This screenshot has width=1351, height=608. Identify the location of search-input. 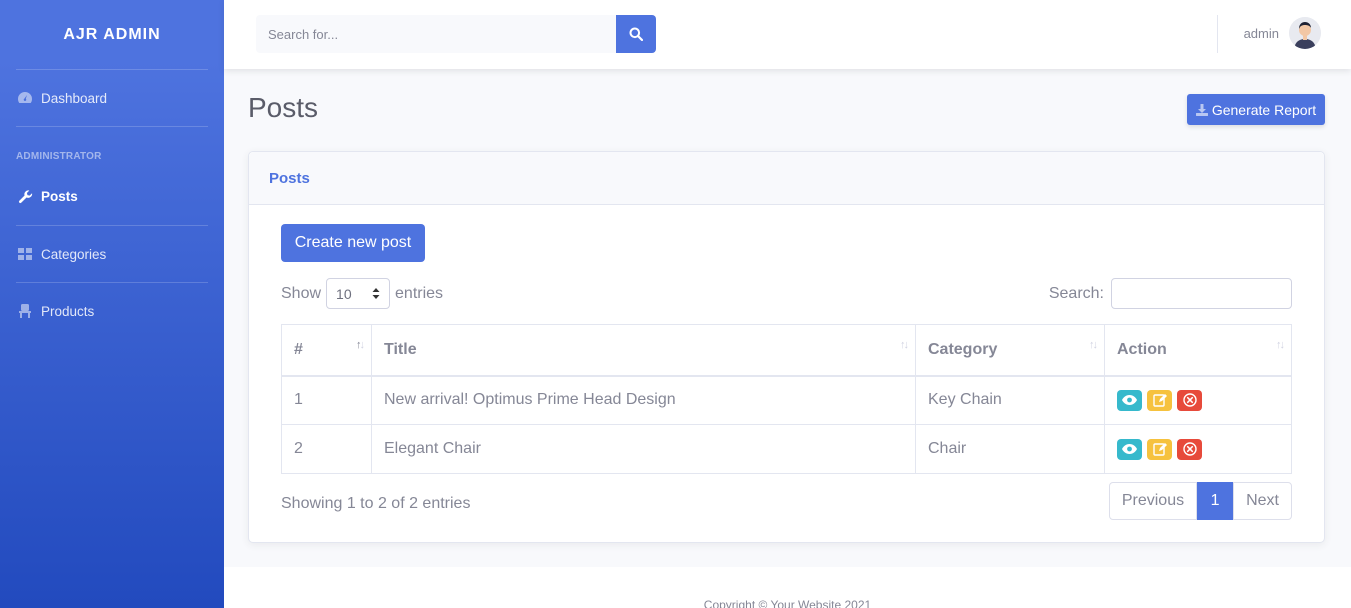
(436, 34).